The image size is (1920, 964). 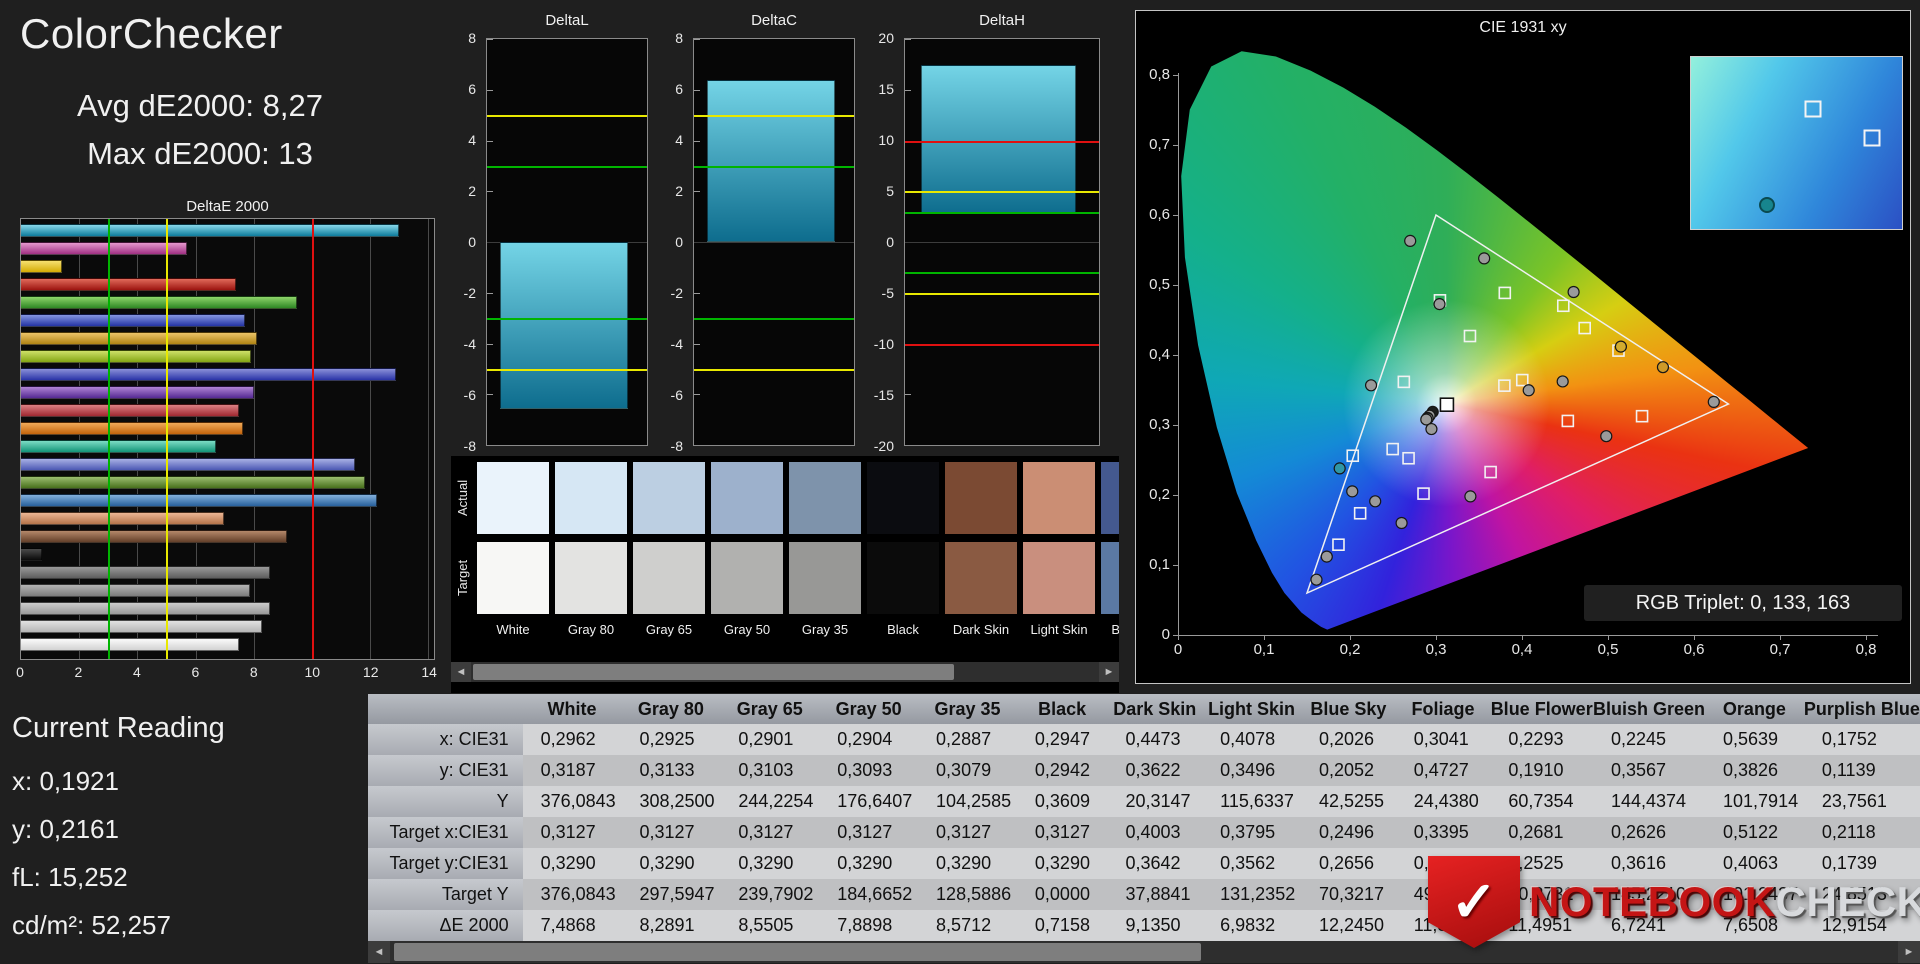 What do you see at coordinates (1155, 925) in the screenshot?
I see `table-cell: 9,1350` at bounding box center [1155, 925].